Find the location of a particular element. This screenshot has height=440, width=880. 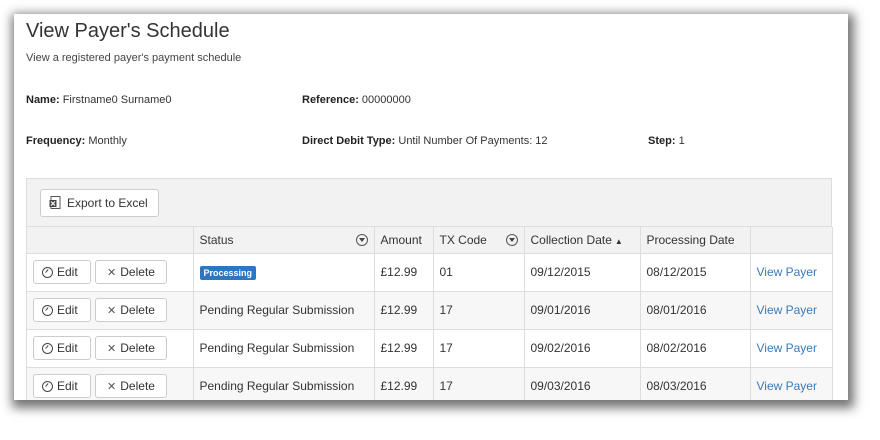

processing-date-cell: 08/03/2016 is located at coordinates (695, 383).